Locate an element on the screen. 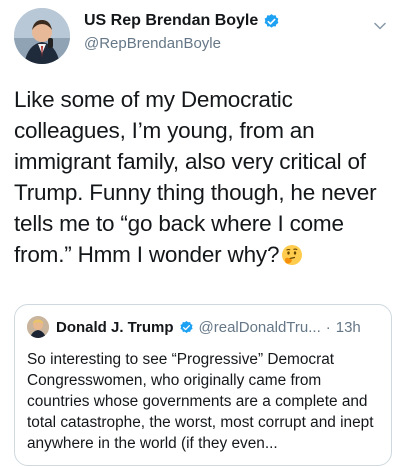 This screenshot has height=466, width=400. quoted-author-name: Donald J. Trump is located at coordinates (115, 327).